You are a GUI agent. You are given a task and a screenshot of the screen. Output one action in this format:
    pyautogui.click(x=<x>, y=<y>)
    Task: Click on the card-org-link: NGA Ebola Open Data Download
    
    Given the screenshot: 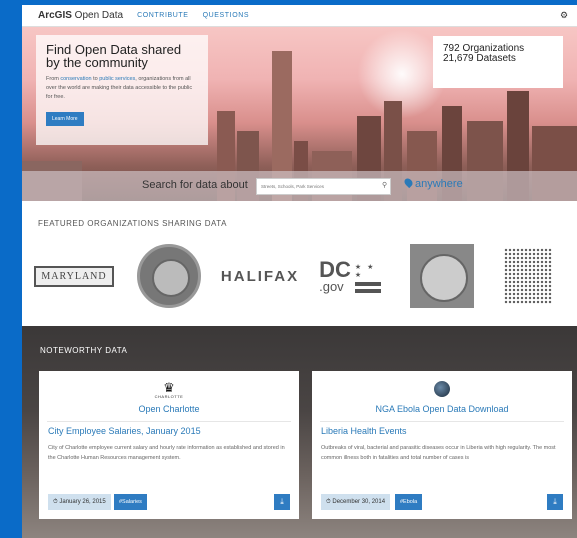 What is the action you would take?
    pyautogui.click(x=442, y=409)
    